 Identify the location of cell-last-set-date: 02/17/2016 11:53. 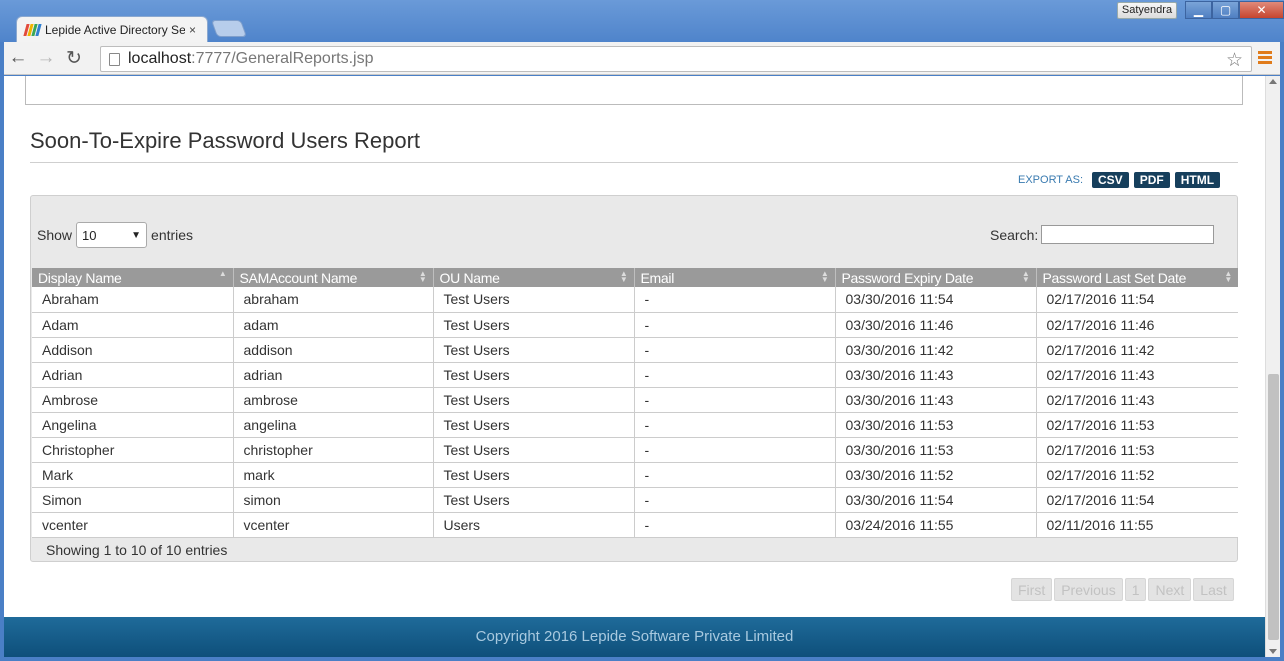
(1137, 425).